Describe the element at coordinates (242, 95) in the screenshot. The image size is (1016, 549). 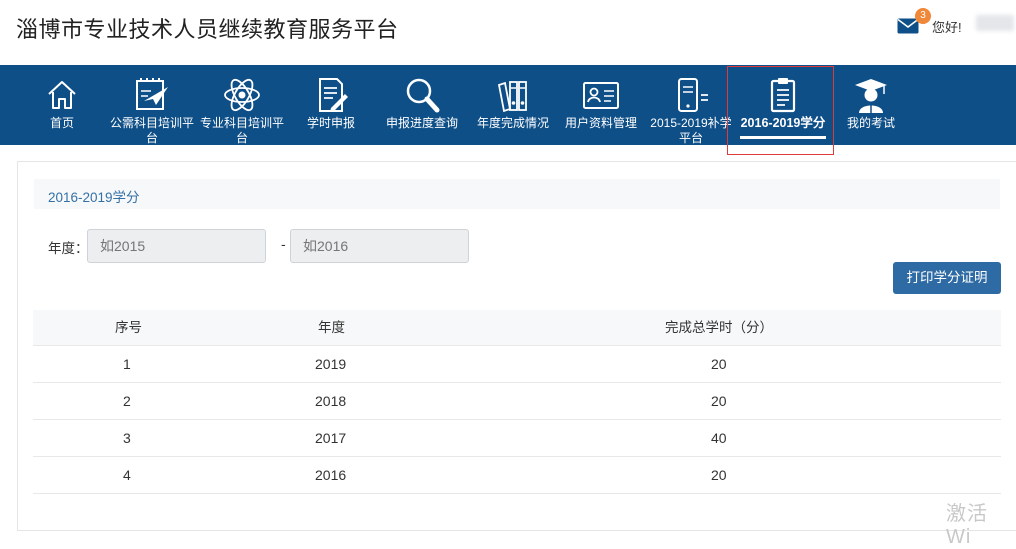
I see `atom-icon` at that location.